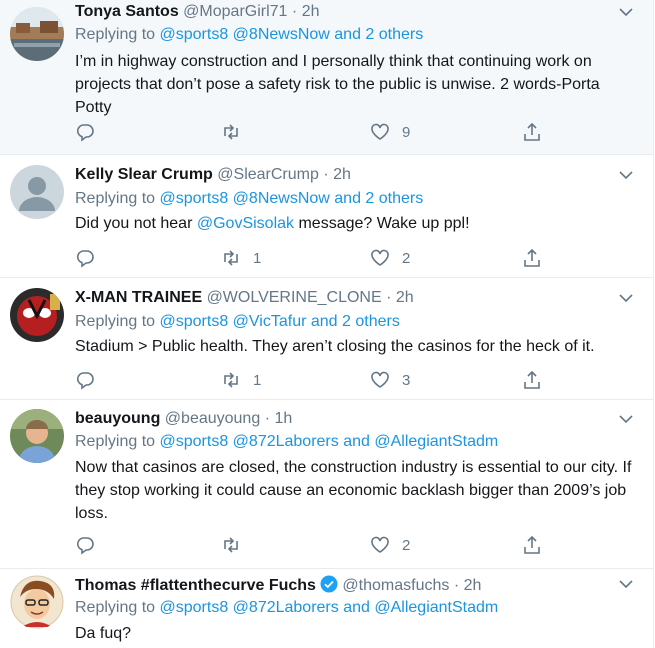 This screenshot has height=648, width=655. I want to click on author-handle: @WOLVERINE_CLONE, so click(294, 297).